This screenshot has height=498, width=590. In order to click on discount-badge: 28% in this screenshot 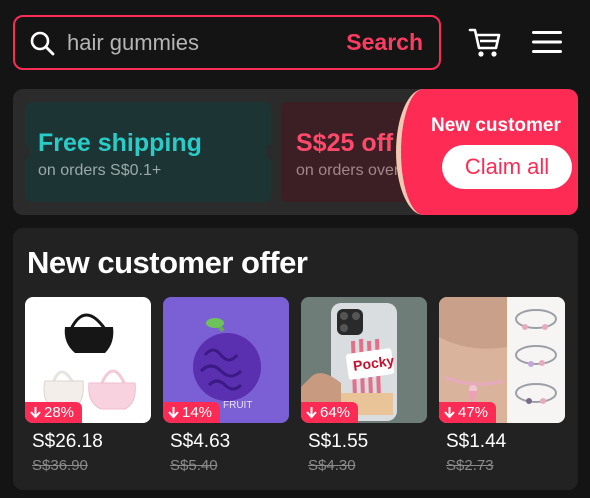, I will do `click(54, 412)`.